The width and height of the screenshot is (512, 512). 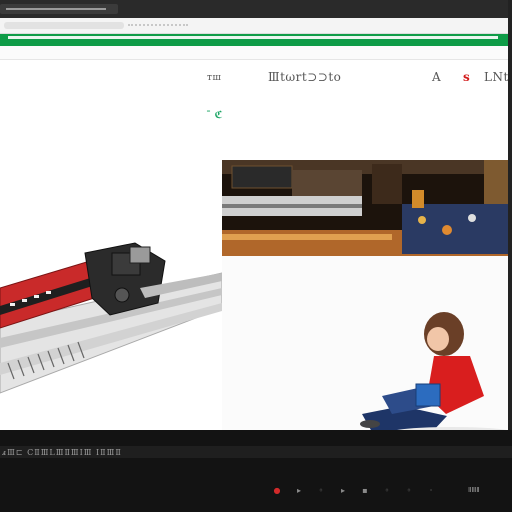 I want to click on record-icon: ●, so click(x=277, y=491).